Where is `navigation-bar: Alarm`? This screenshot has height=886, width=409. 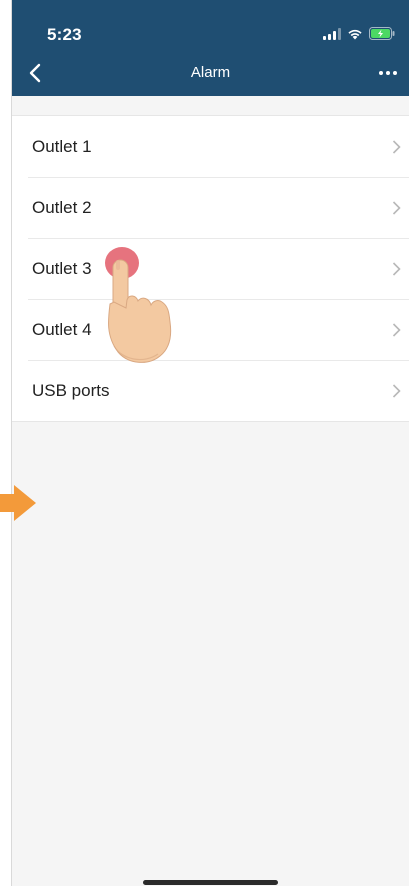
navigation-bar: Alarm is located at coordinates (210, 73).